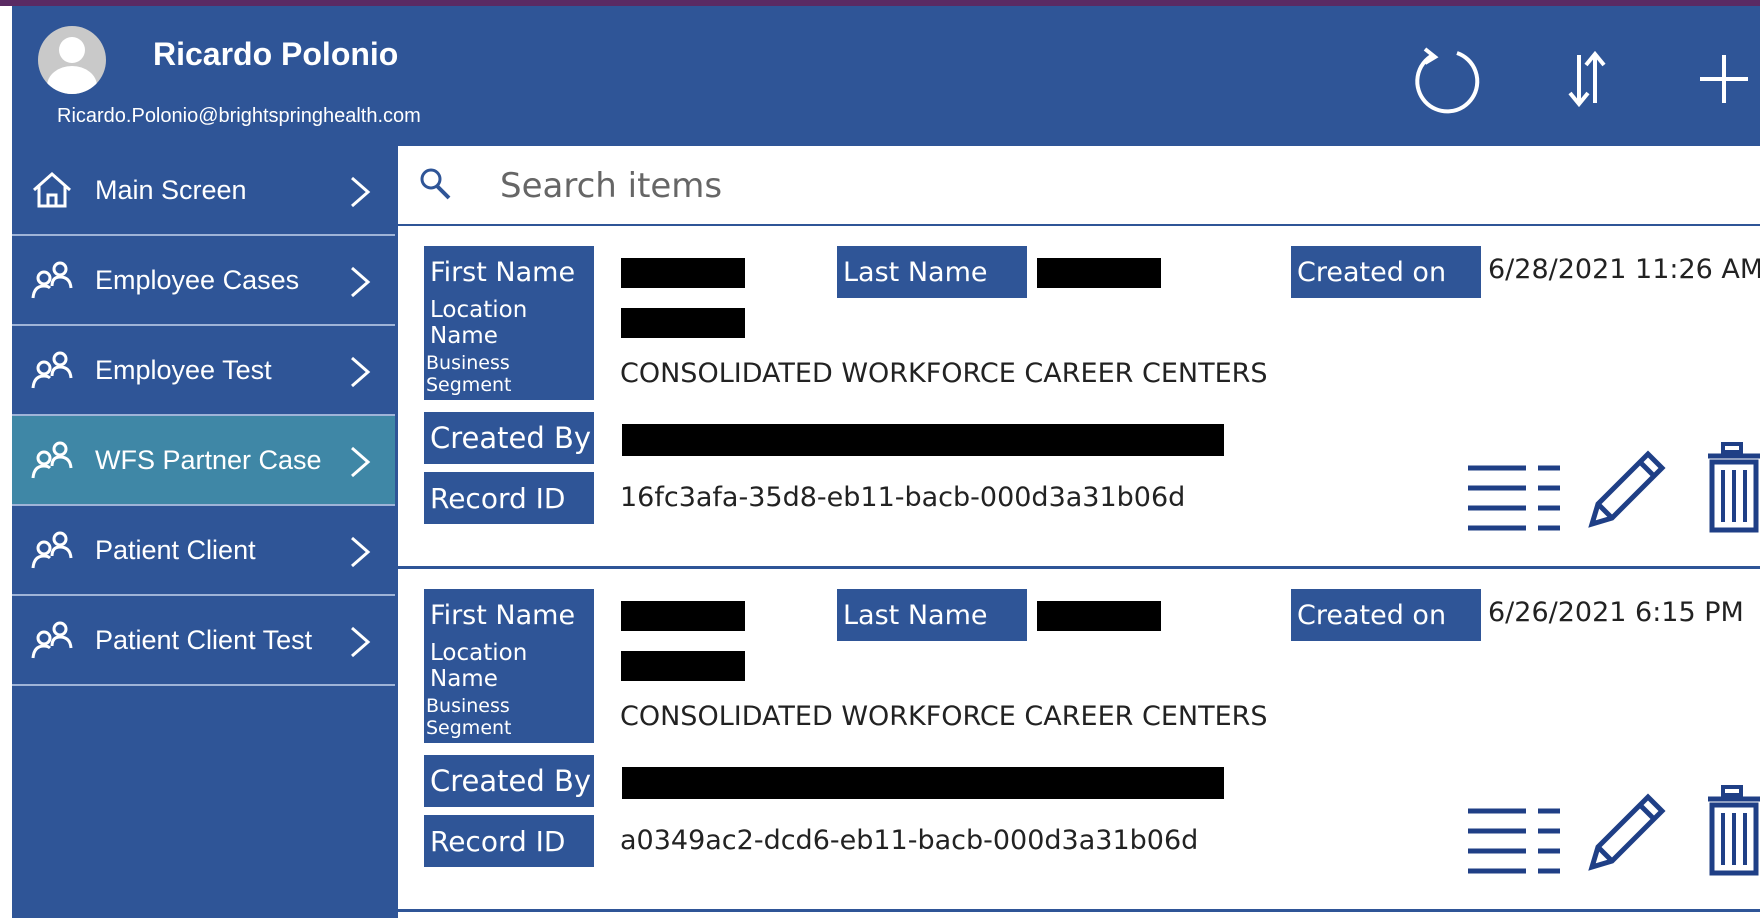 This screenshot has height=918, width=1760. Describe the element at coordinates (909, 840) in the screenshot. I see `record-id-value: a0349ac2-dcd6-eb11-bacb-000d3a31b06d` at that location.